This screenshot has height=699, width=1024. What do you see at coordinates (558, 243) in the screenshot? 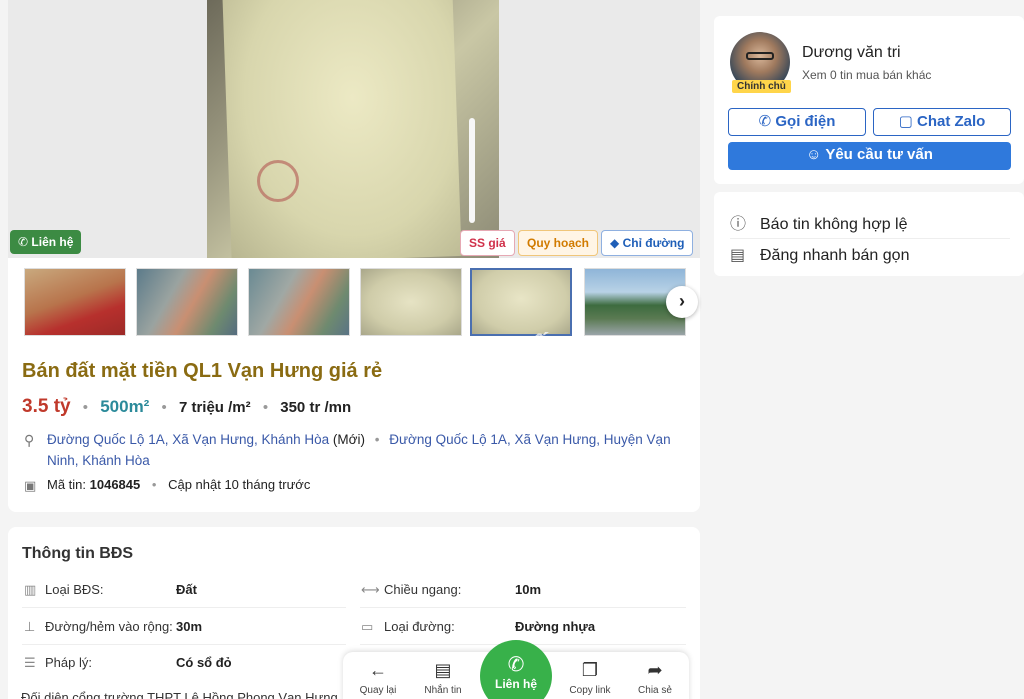
I see `planning-button: Quy hoạch` at bounding box center [558, 243].